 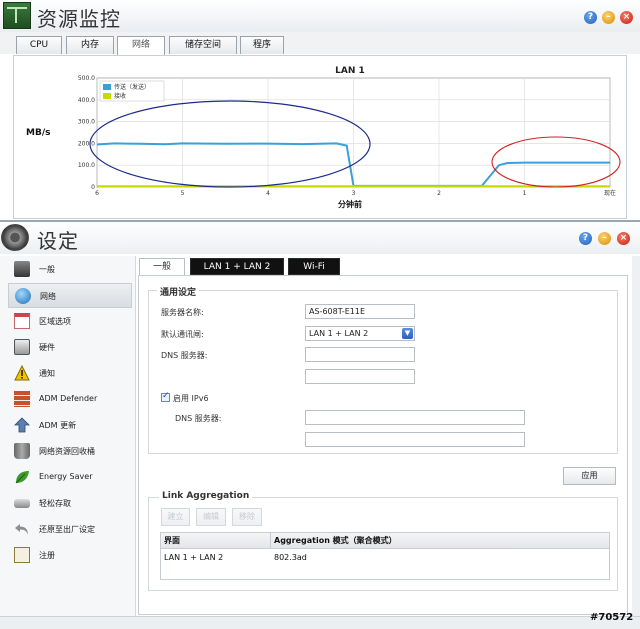 What do you see at coordinates (182, 312) in the screenshot?
I see `server-name-label: 服务器名称:` at bounding box center [182, 312].